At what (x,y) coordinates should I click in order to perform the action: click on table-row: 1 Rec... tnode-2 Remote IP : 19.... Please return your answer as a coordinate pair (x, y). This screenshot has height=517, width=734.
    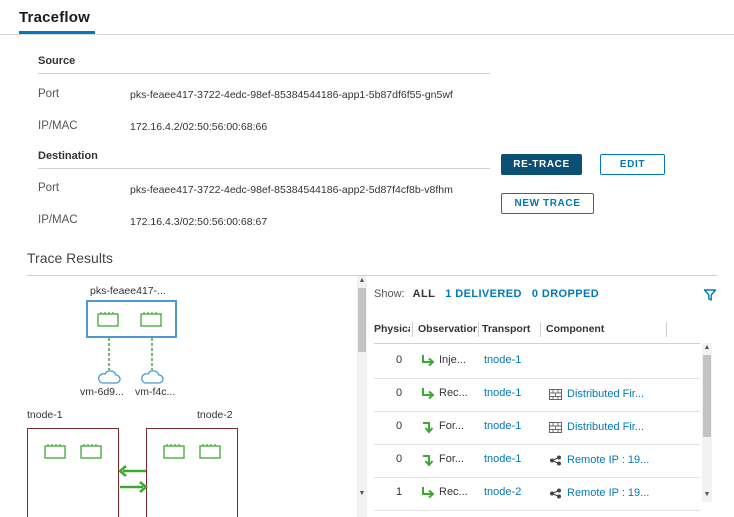
    Looking at the image, I should click on (537, 494).